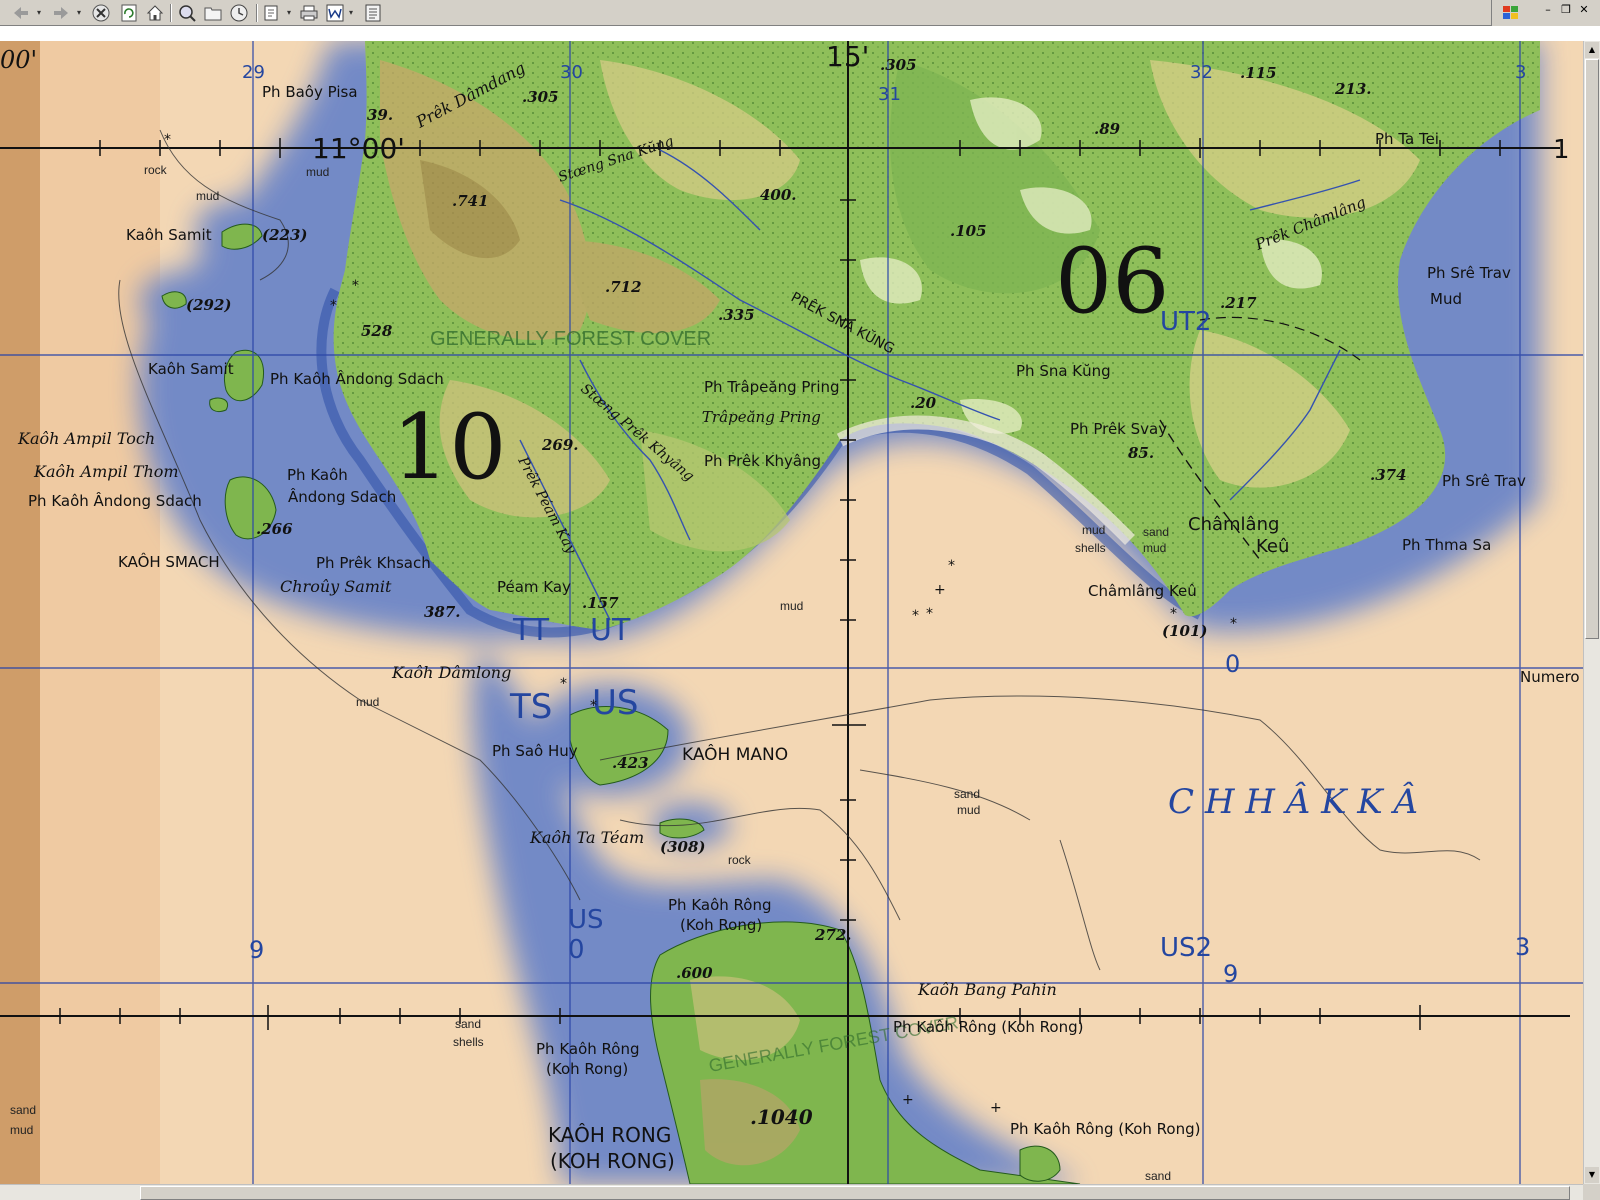 The image size is (1600, 1200). Describe the element at coordinates (357, 378) in the screenshot. I see `place-ph-kaoh-andong: Ph Kaôh Ândong Sdach` at that location.